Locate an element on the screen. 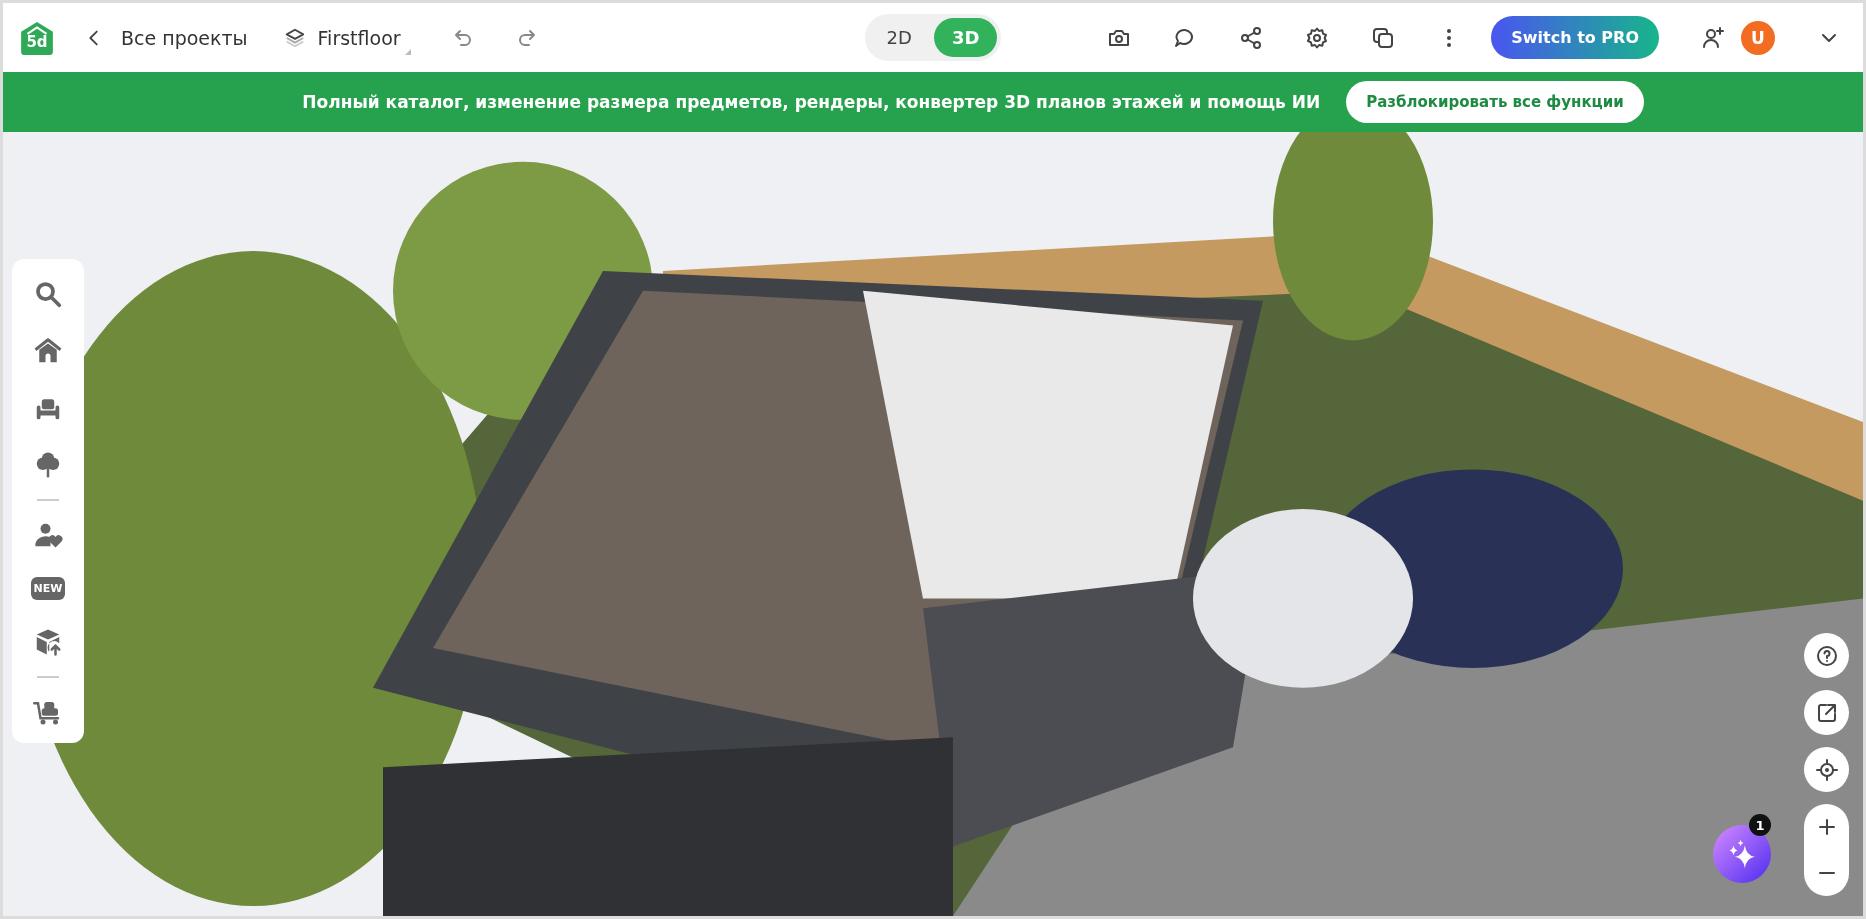 The width and height of the screenshot is (1866, 919). unlock-button: Разблокировать все функции is located at coordinates (1495, 102).